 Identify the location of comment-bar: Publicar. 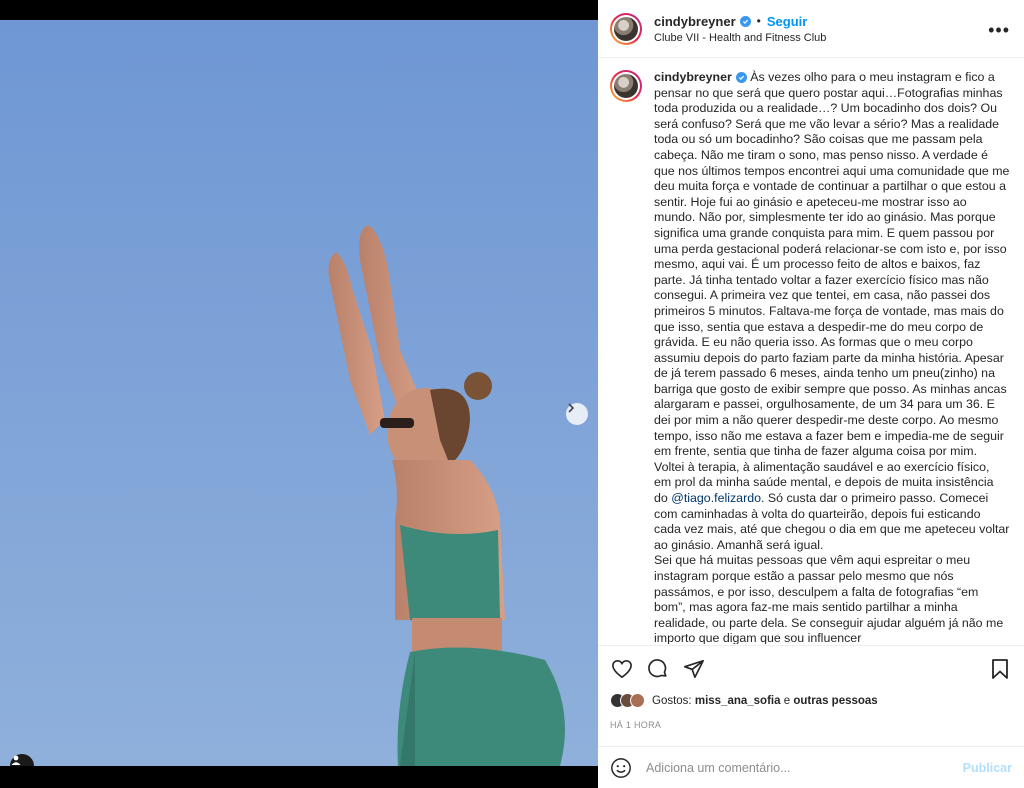
(811, 767).